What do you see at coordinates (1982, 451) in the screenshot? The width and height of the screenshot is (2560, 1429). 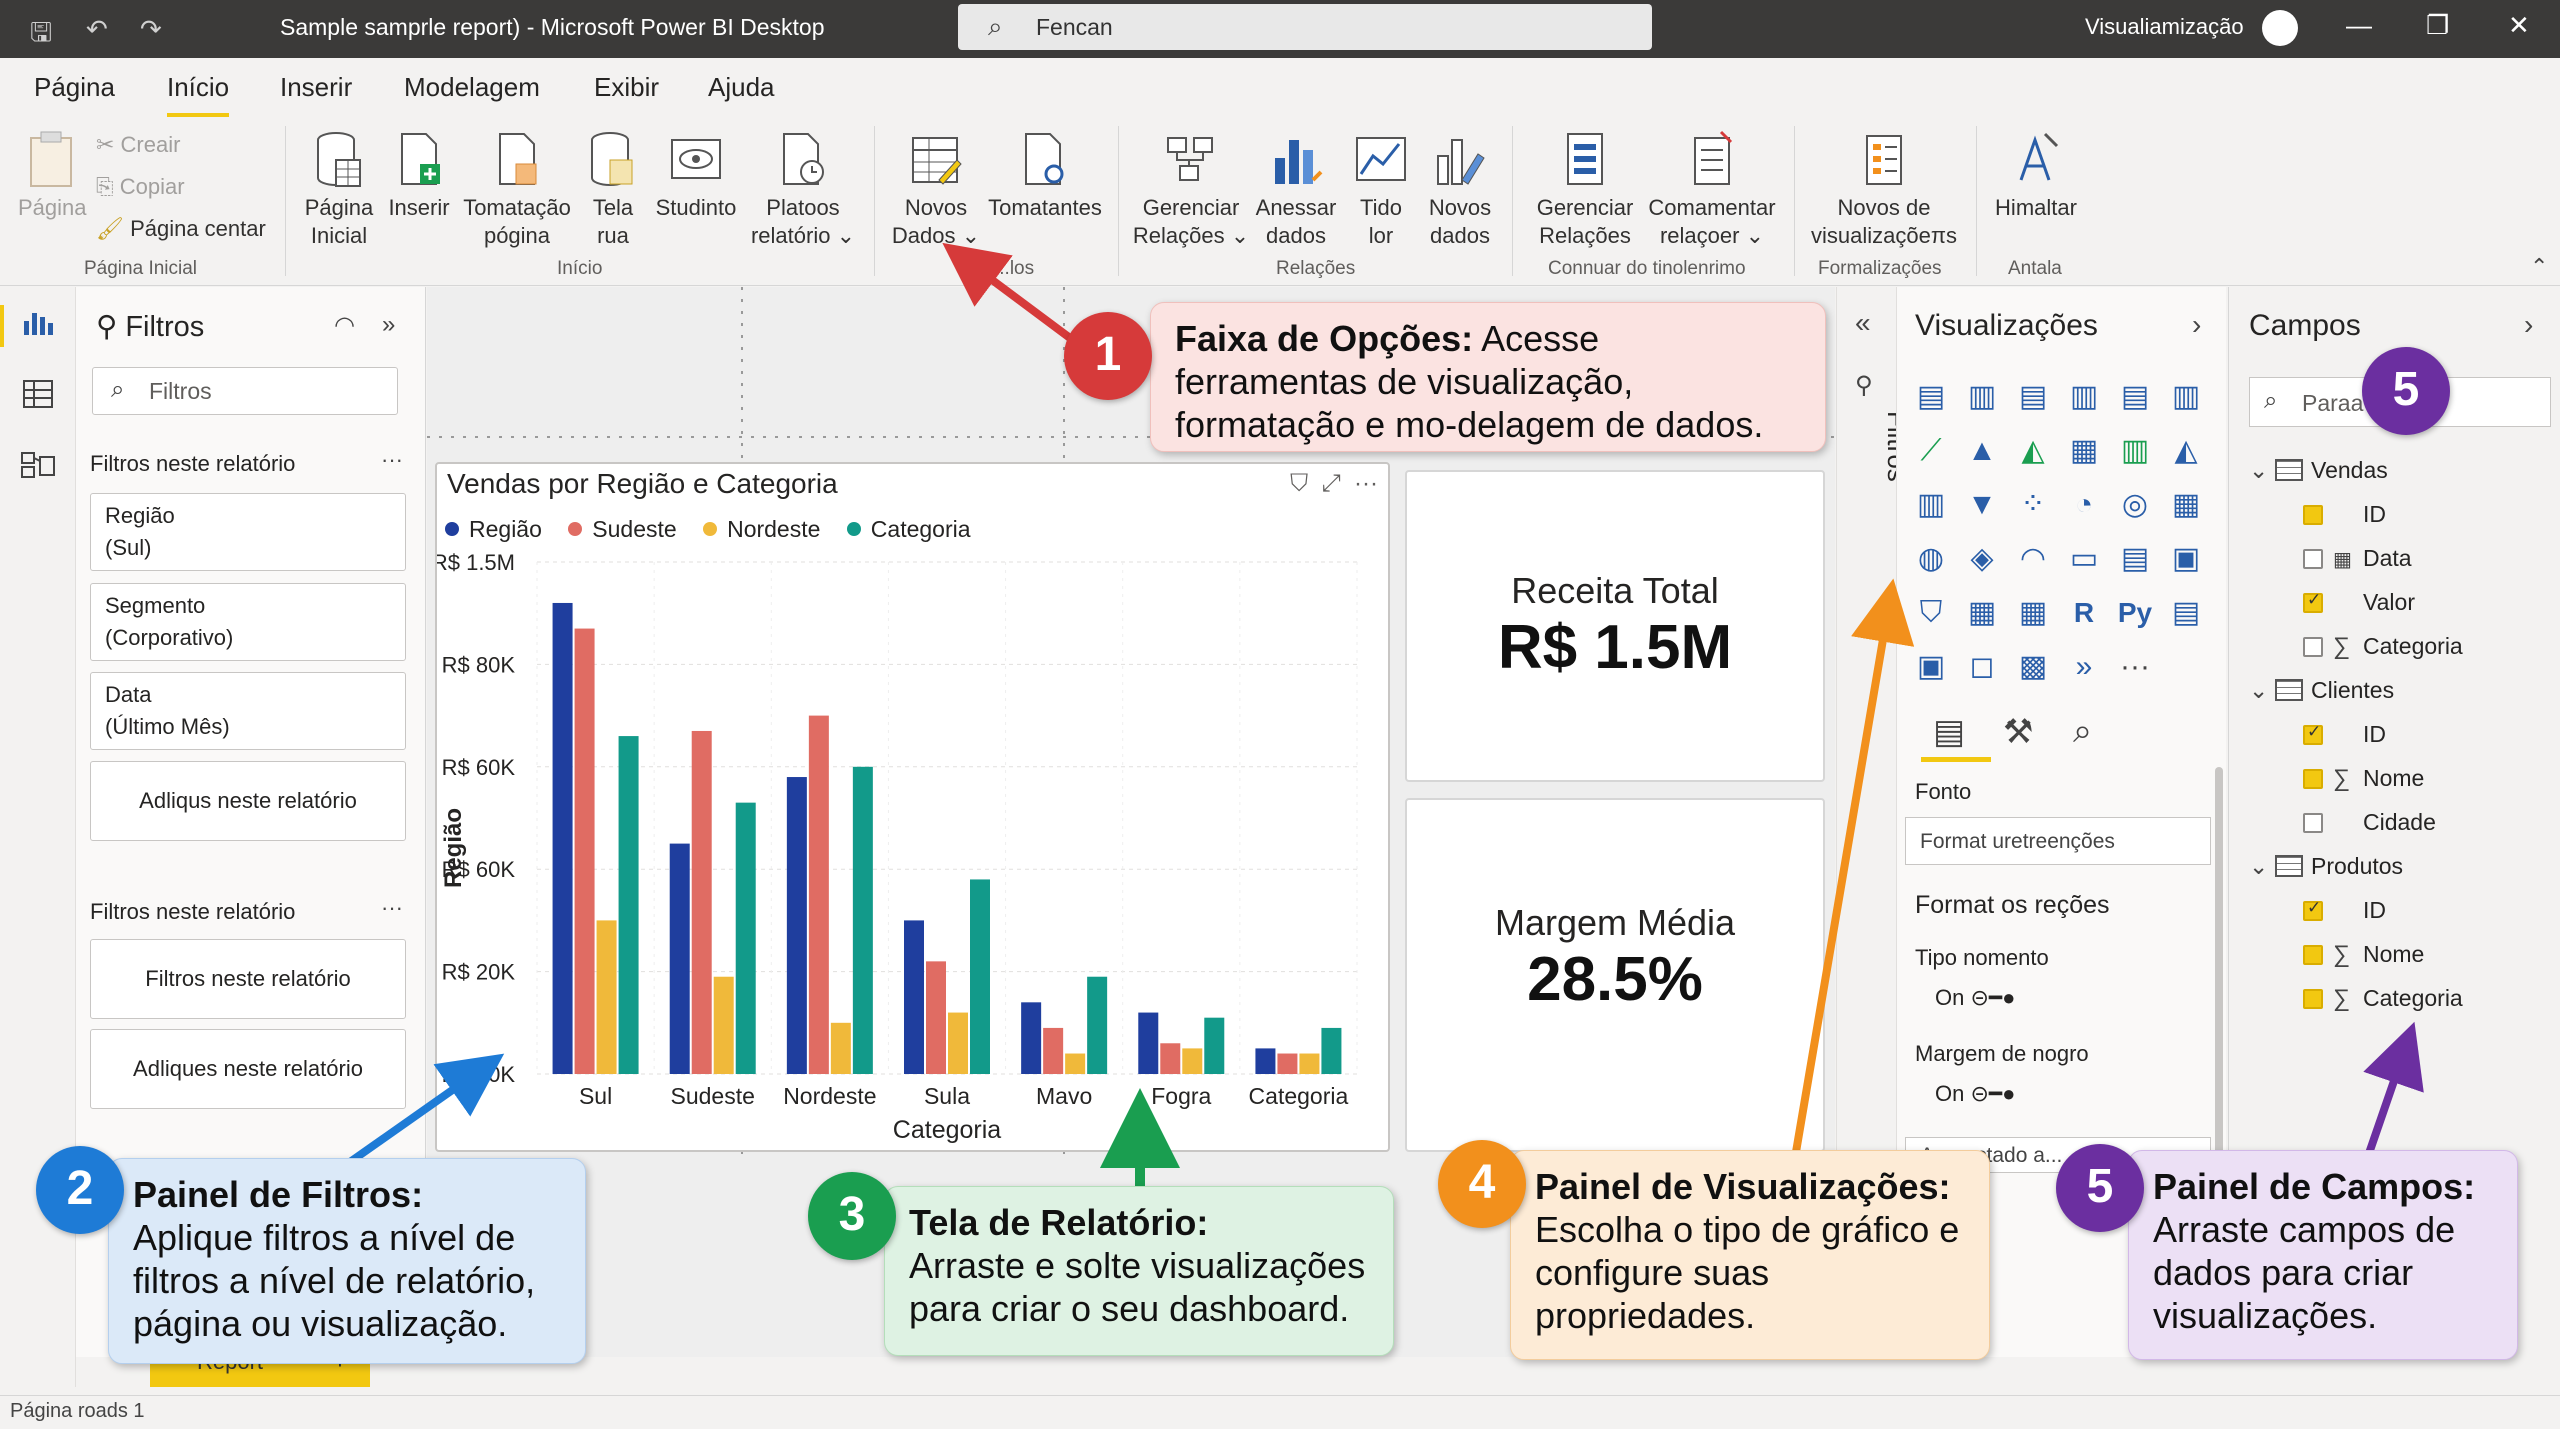 I see `area-chart-icon: ▲` at bounding box center [1982, 451].